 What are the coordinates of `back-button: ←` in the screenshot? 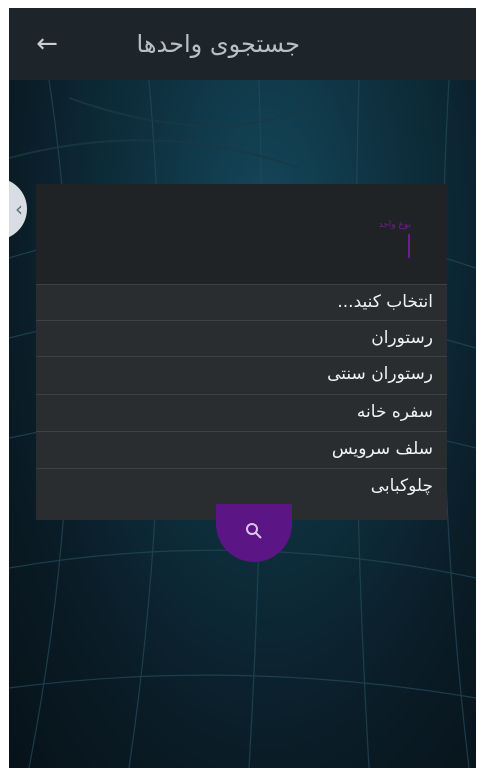 It's located at (47, 44).